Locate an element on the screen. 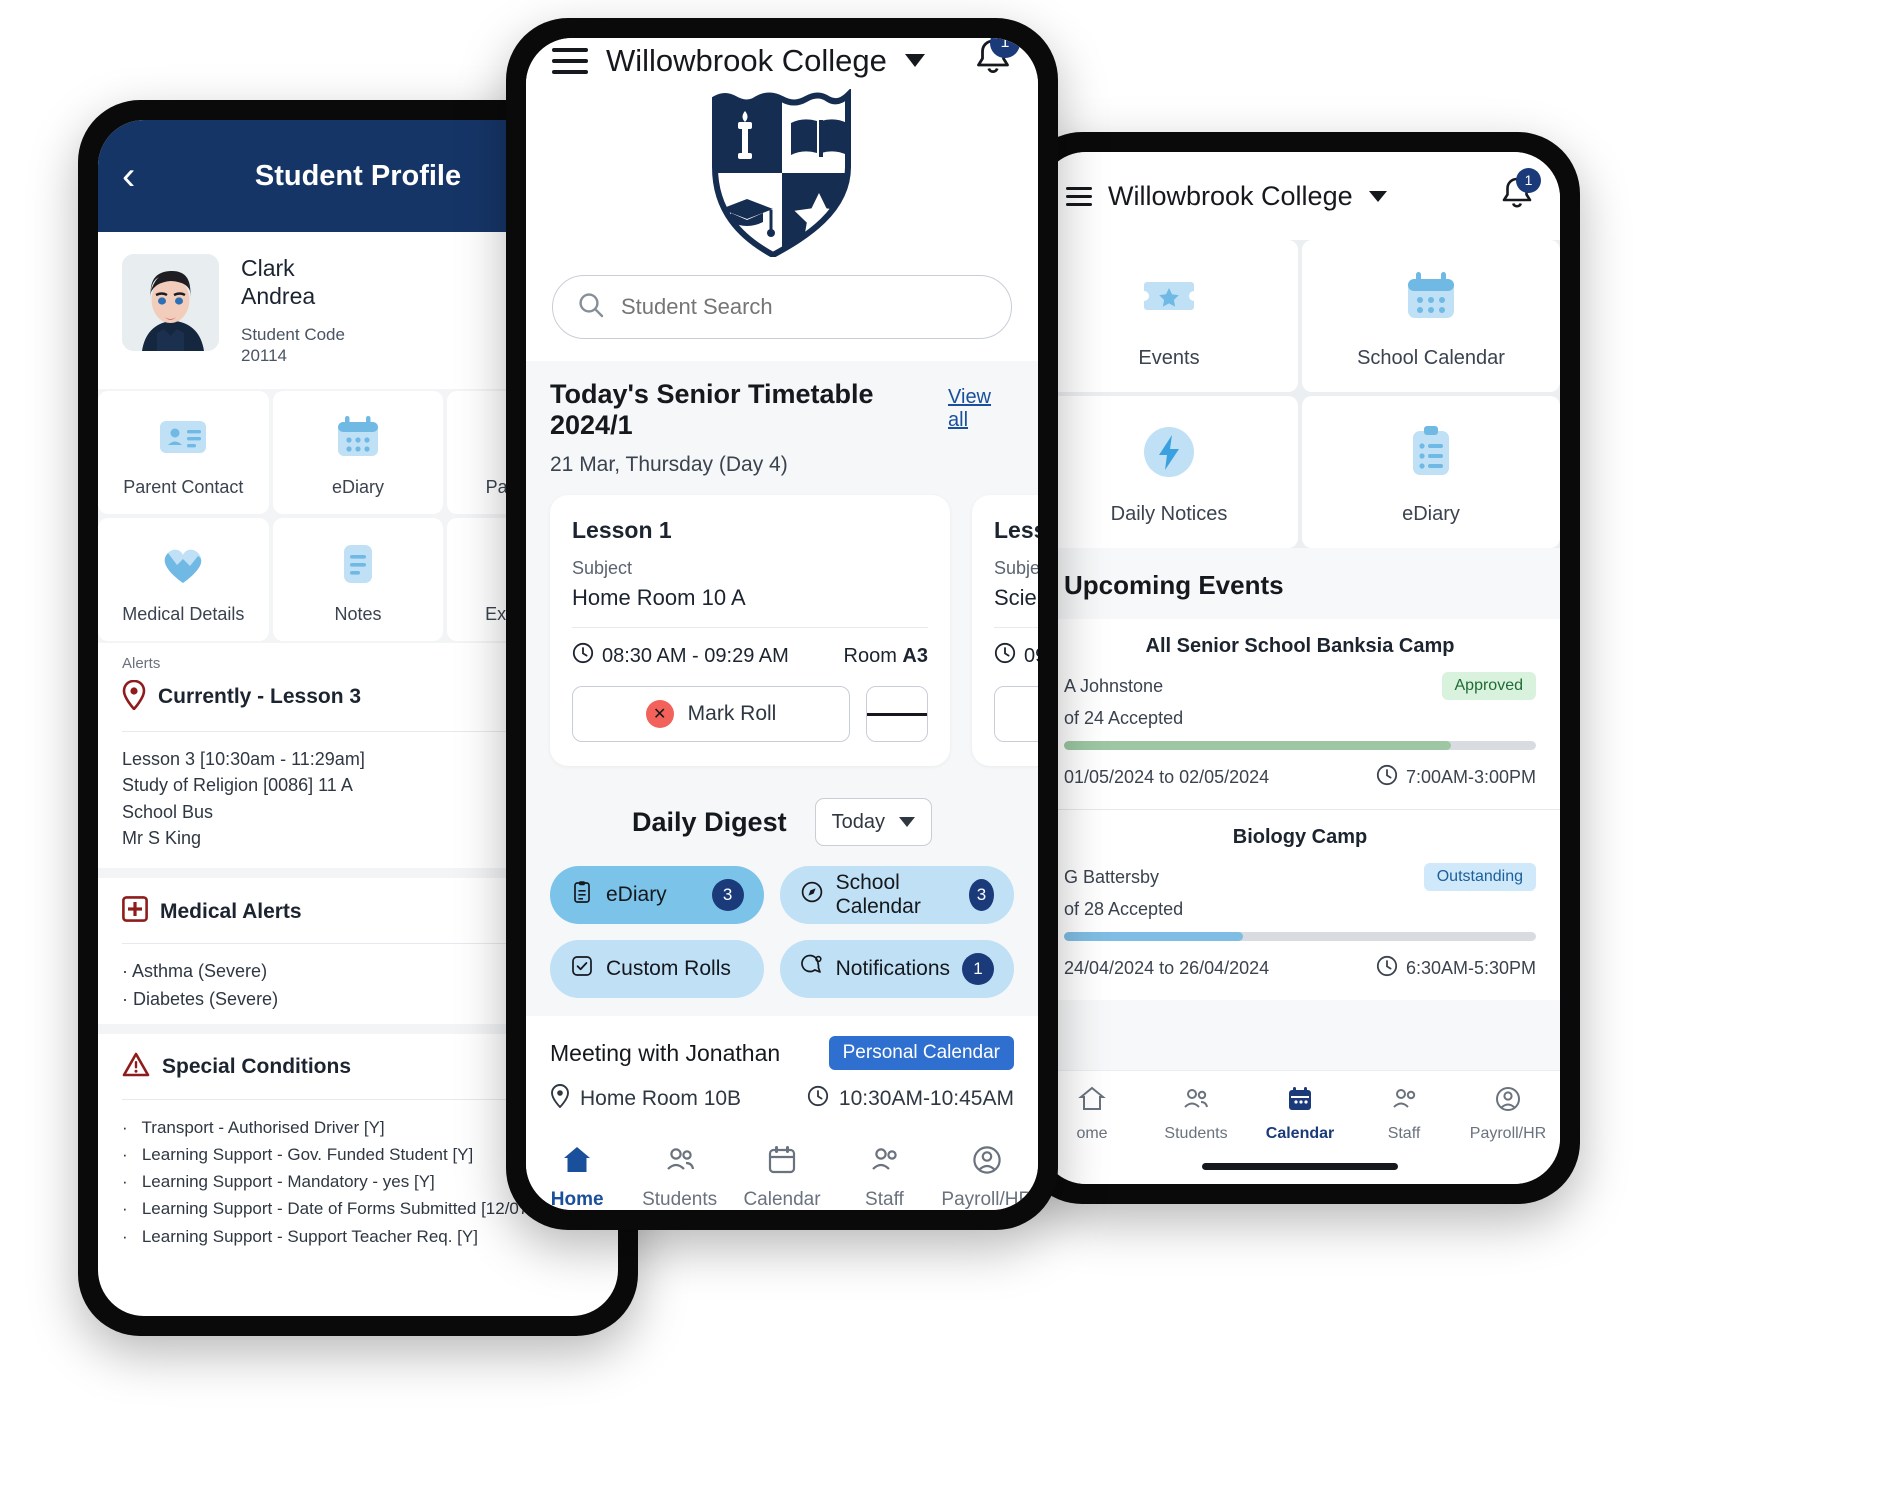 This screenshot has height=1498, width=1891. payroll-icon is located at coordinates (1508, 1101).